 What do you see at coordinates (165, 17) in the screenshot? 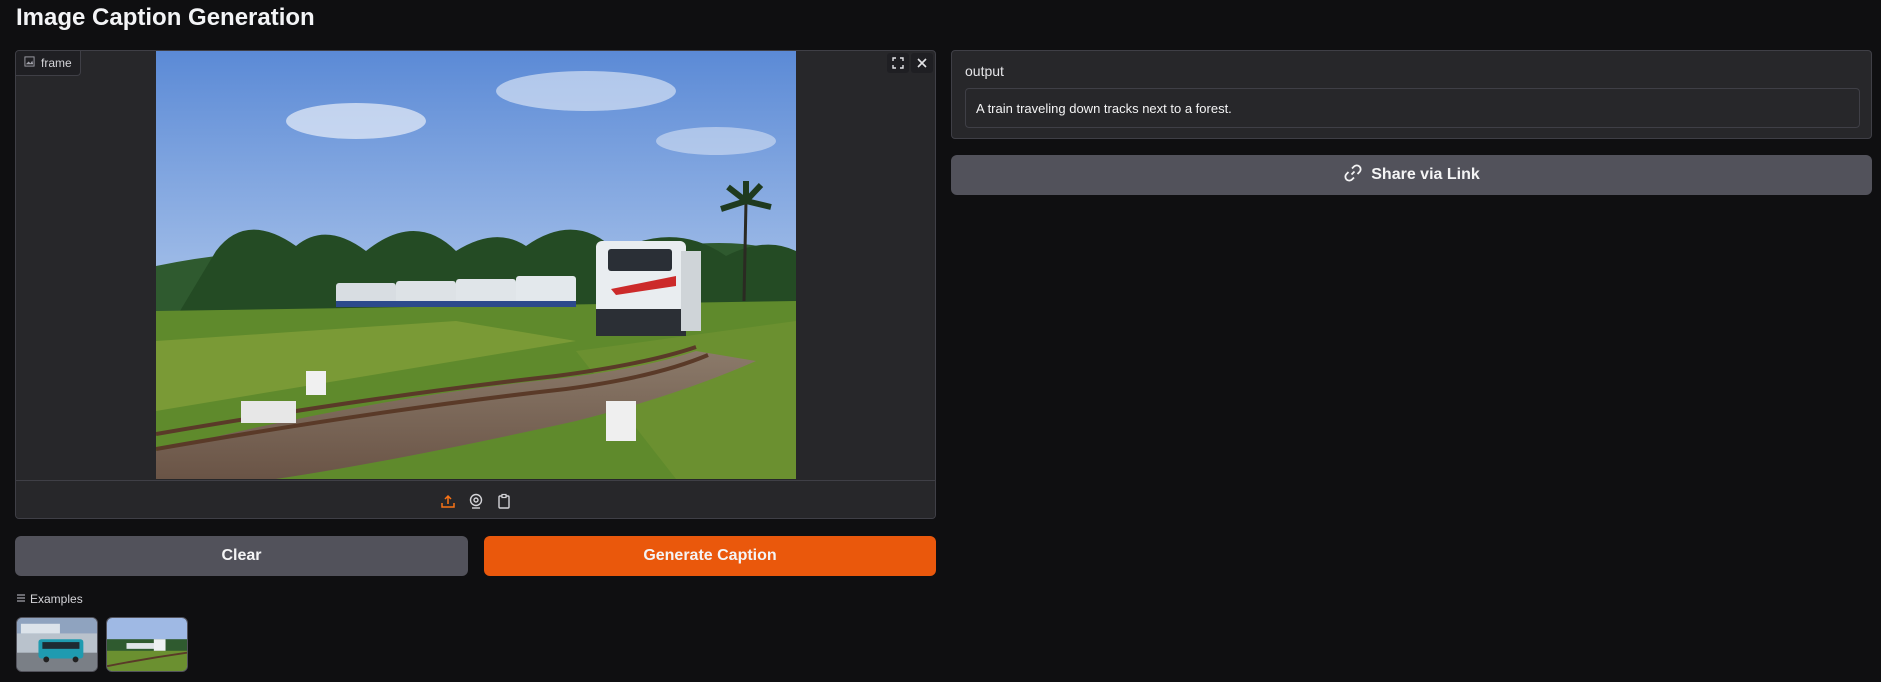
I see `page-title: Image Caption Generation` at bounding box center [165, 17].